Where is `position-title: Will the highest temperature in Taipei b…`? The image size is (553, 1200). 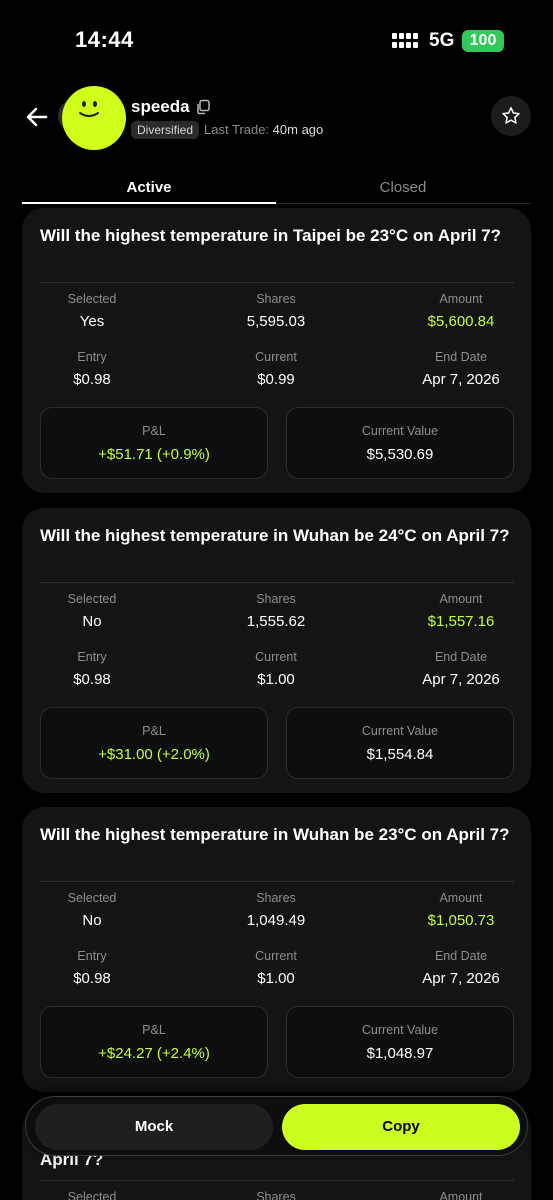
position-title: Will the highest temperature in Taipei b… is located at coordinates (270, 235).